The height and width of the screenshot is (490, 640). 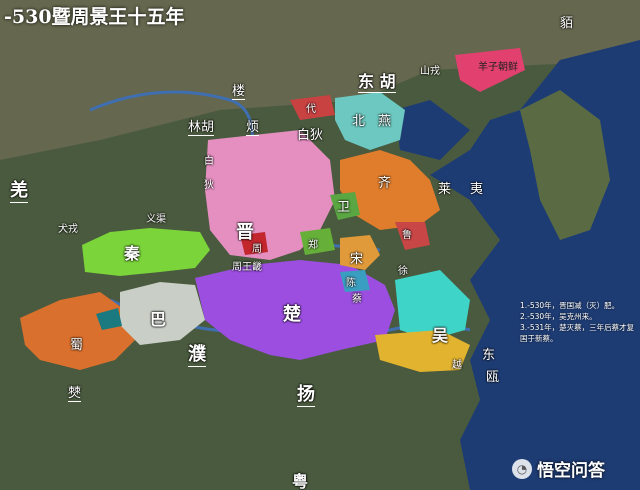 What do you see at coordinates (377, 80) in the screenshot?
I see `label-donghu: 东 胡` at bounding box center [377, 80].